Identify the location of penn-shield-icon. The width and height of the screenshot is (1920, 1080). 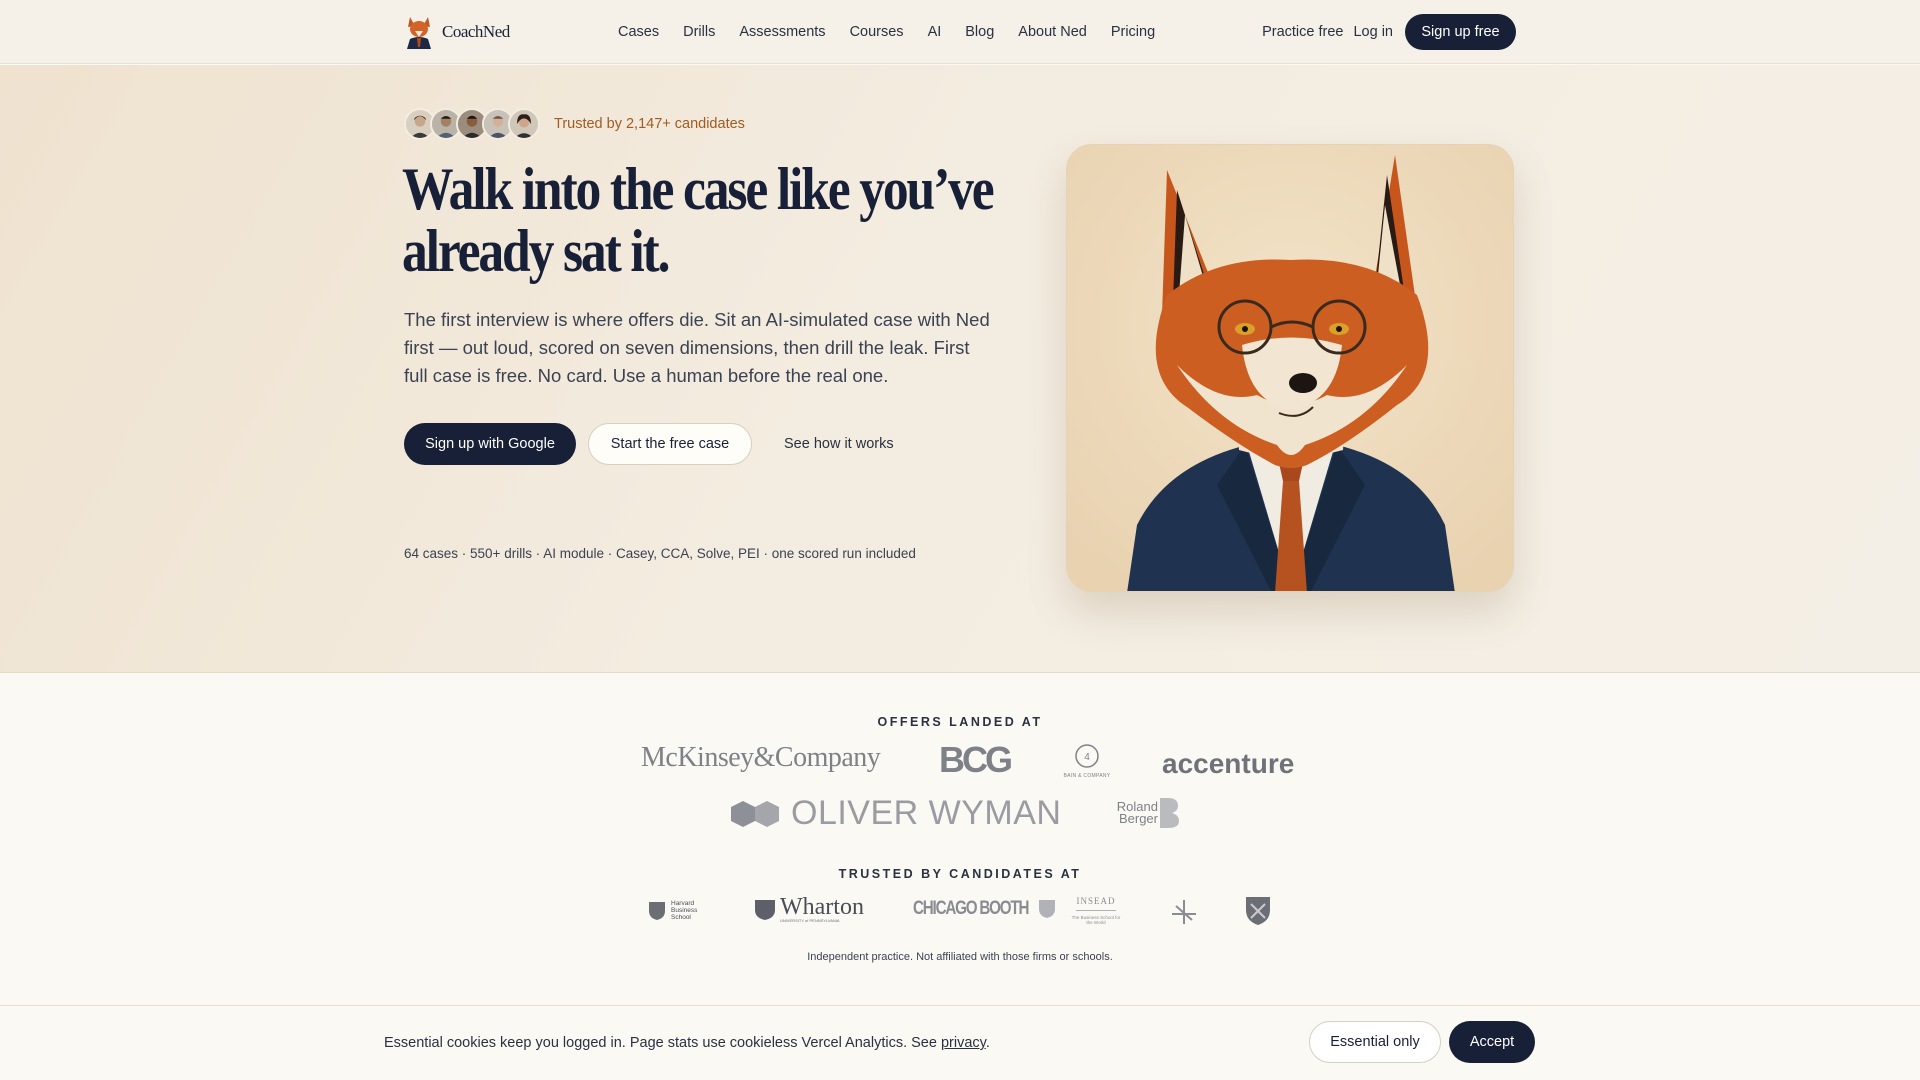
(765, 909).